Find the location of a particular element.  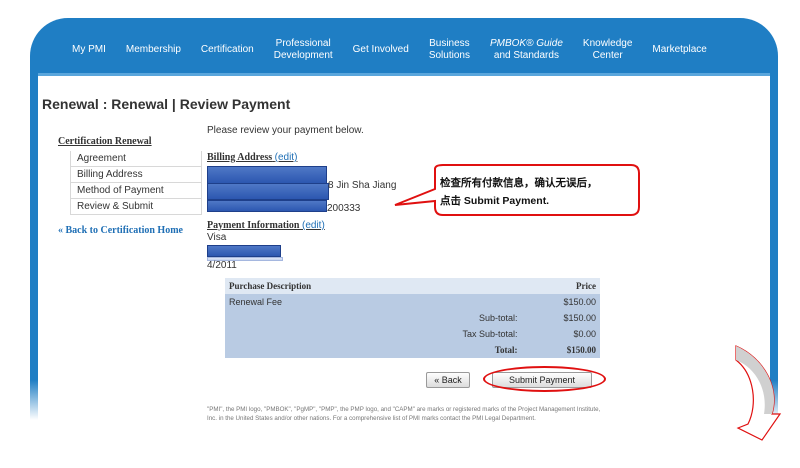

nav-knowledge-center: Knowledge Center is located at coordinates (607, 50).